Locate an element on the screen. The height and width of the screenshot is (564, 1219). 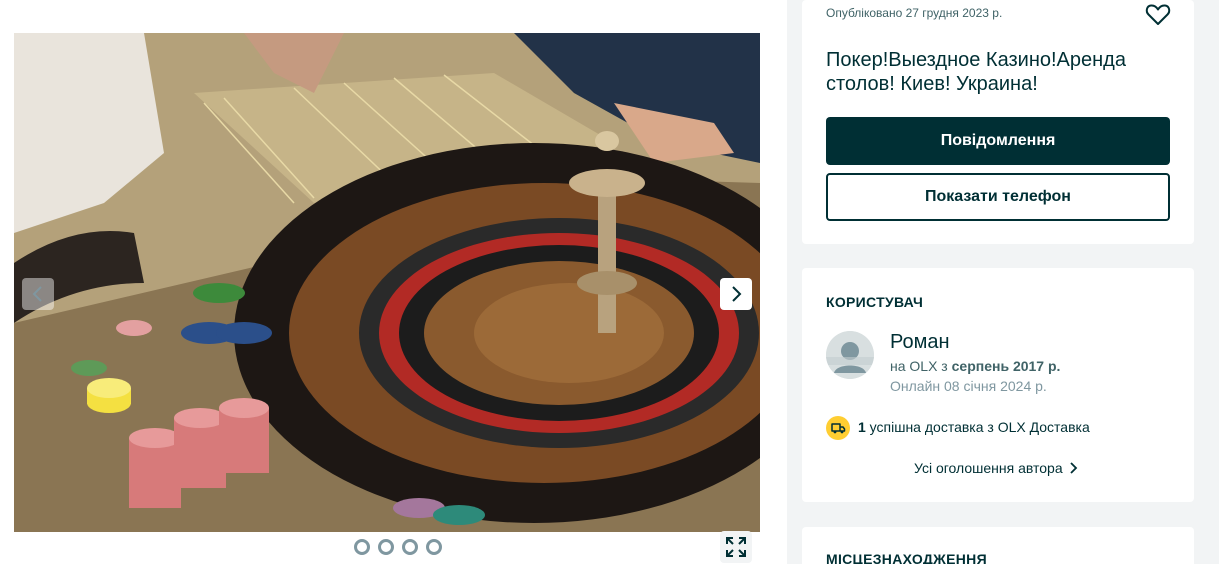
expand-icon is located at coordinates (736, 547).